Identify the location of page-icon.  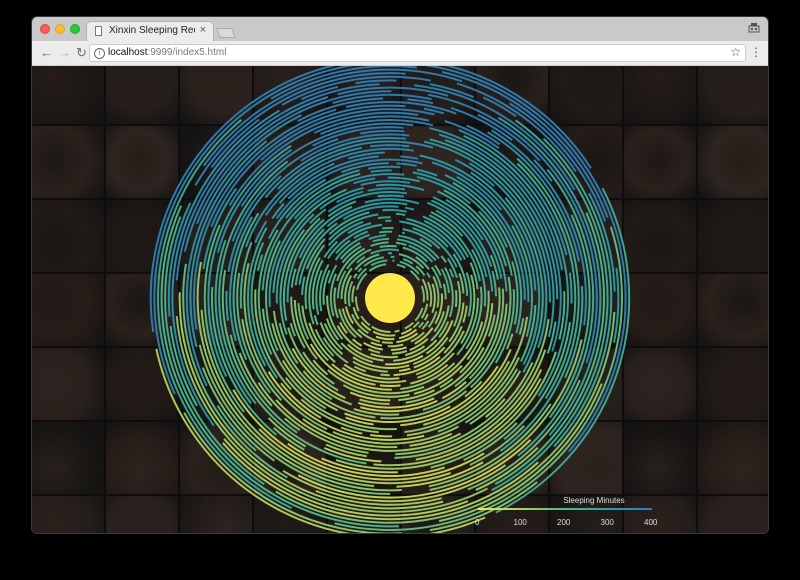
(98, 31).